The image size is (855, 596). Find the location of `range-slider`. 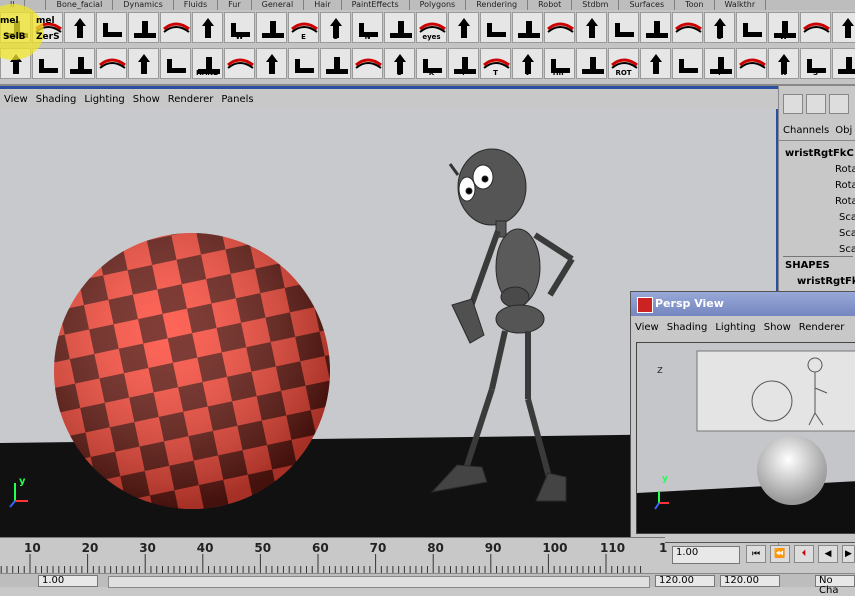

range-slider is located at coordinates (379, 582).